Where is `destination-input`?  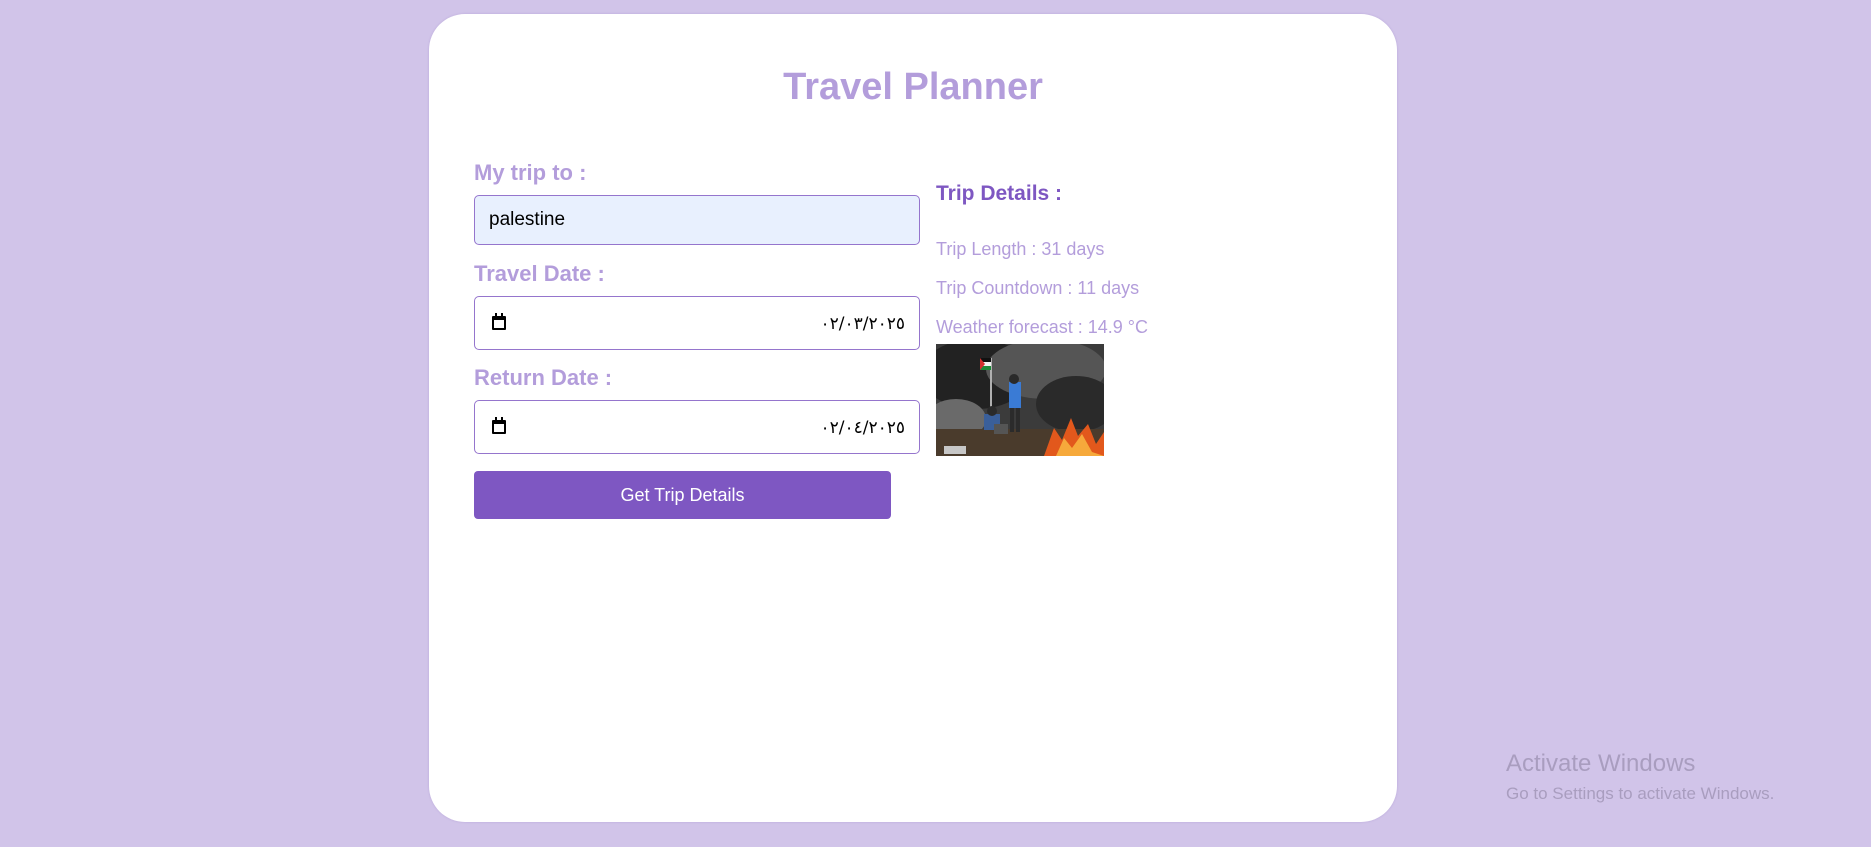
destination-input is located at coordinates (697, 220).